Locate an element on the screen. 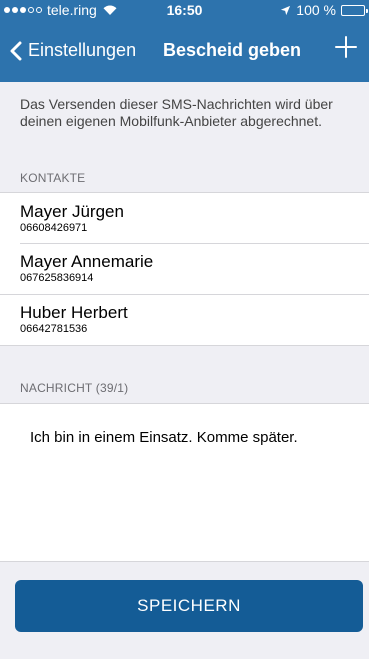  contact-name: Huber Herbert is located at coordinates (74, 312).